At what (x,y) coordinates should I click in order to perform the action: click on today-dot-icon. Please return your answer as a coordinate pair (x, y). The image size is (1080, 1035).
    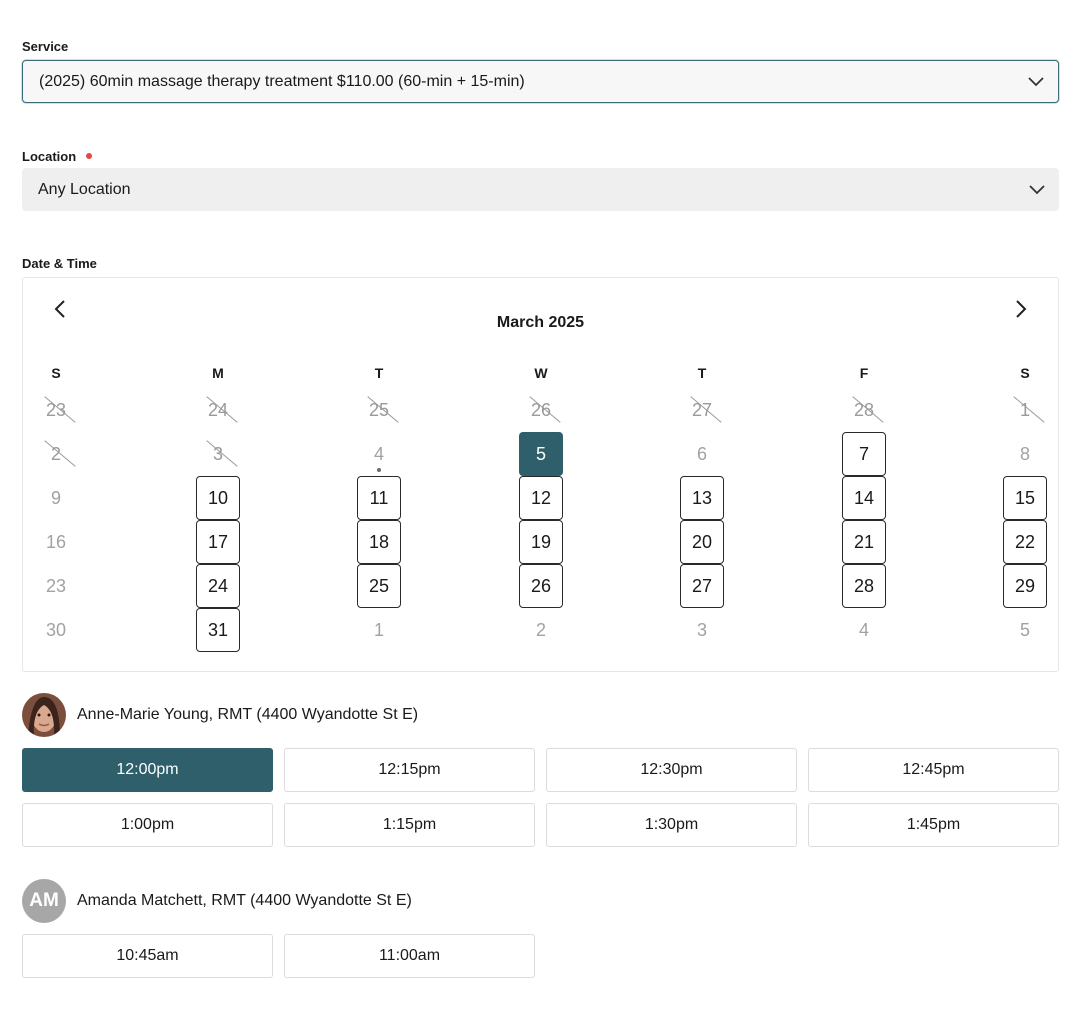
    Looking at the image, I should click on (379, 470).